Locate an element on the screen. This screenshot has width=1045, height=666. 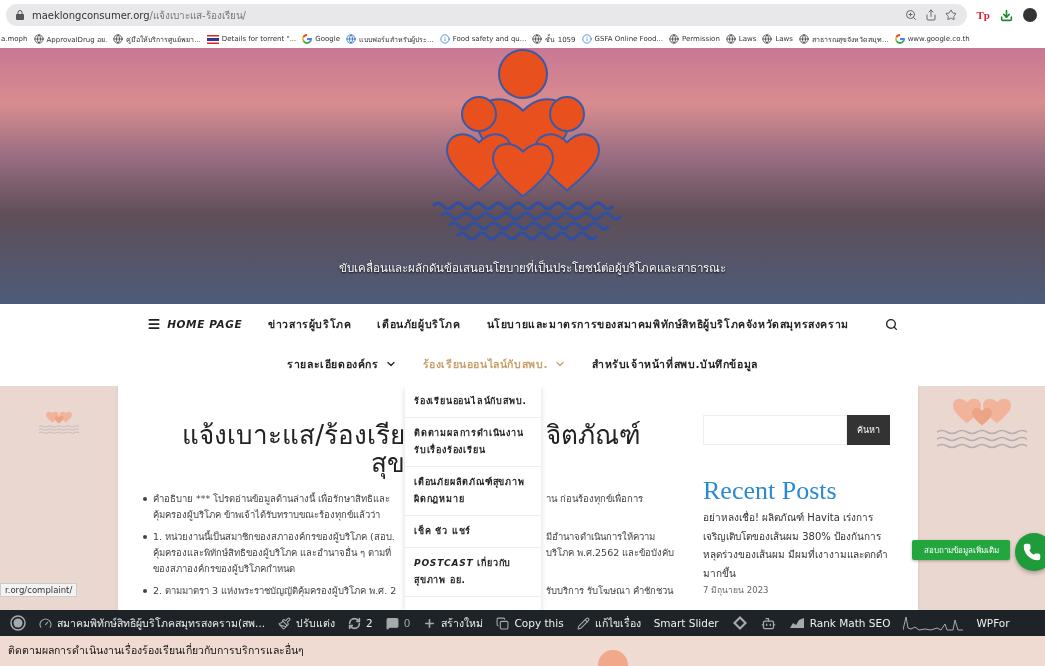
body-text: มีอำนาจดำเนินการให้ความ is located at coordinates (600, 537).